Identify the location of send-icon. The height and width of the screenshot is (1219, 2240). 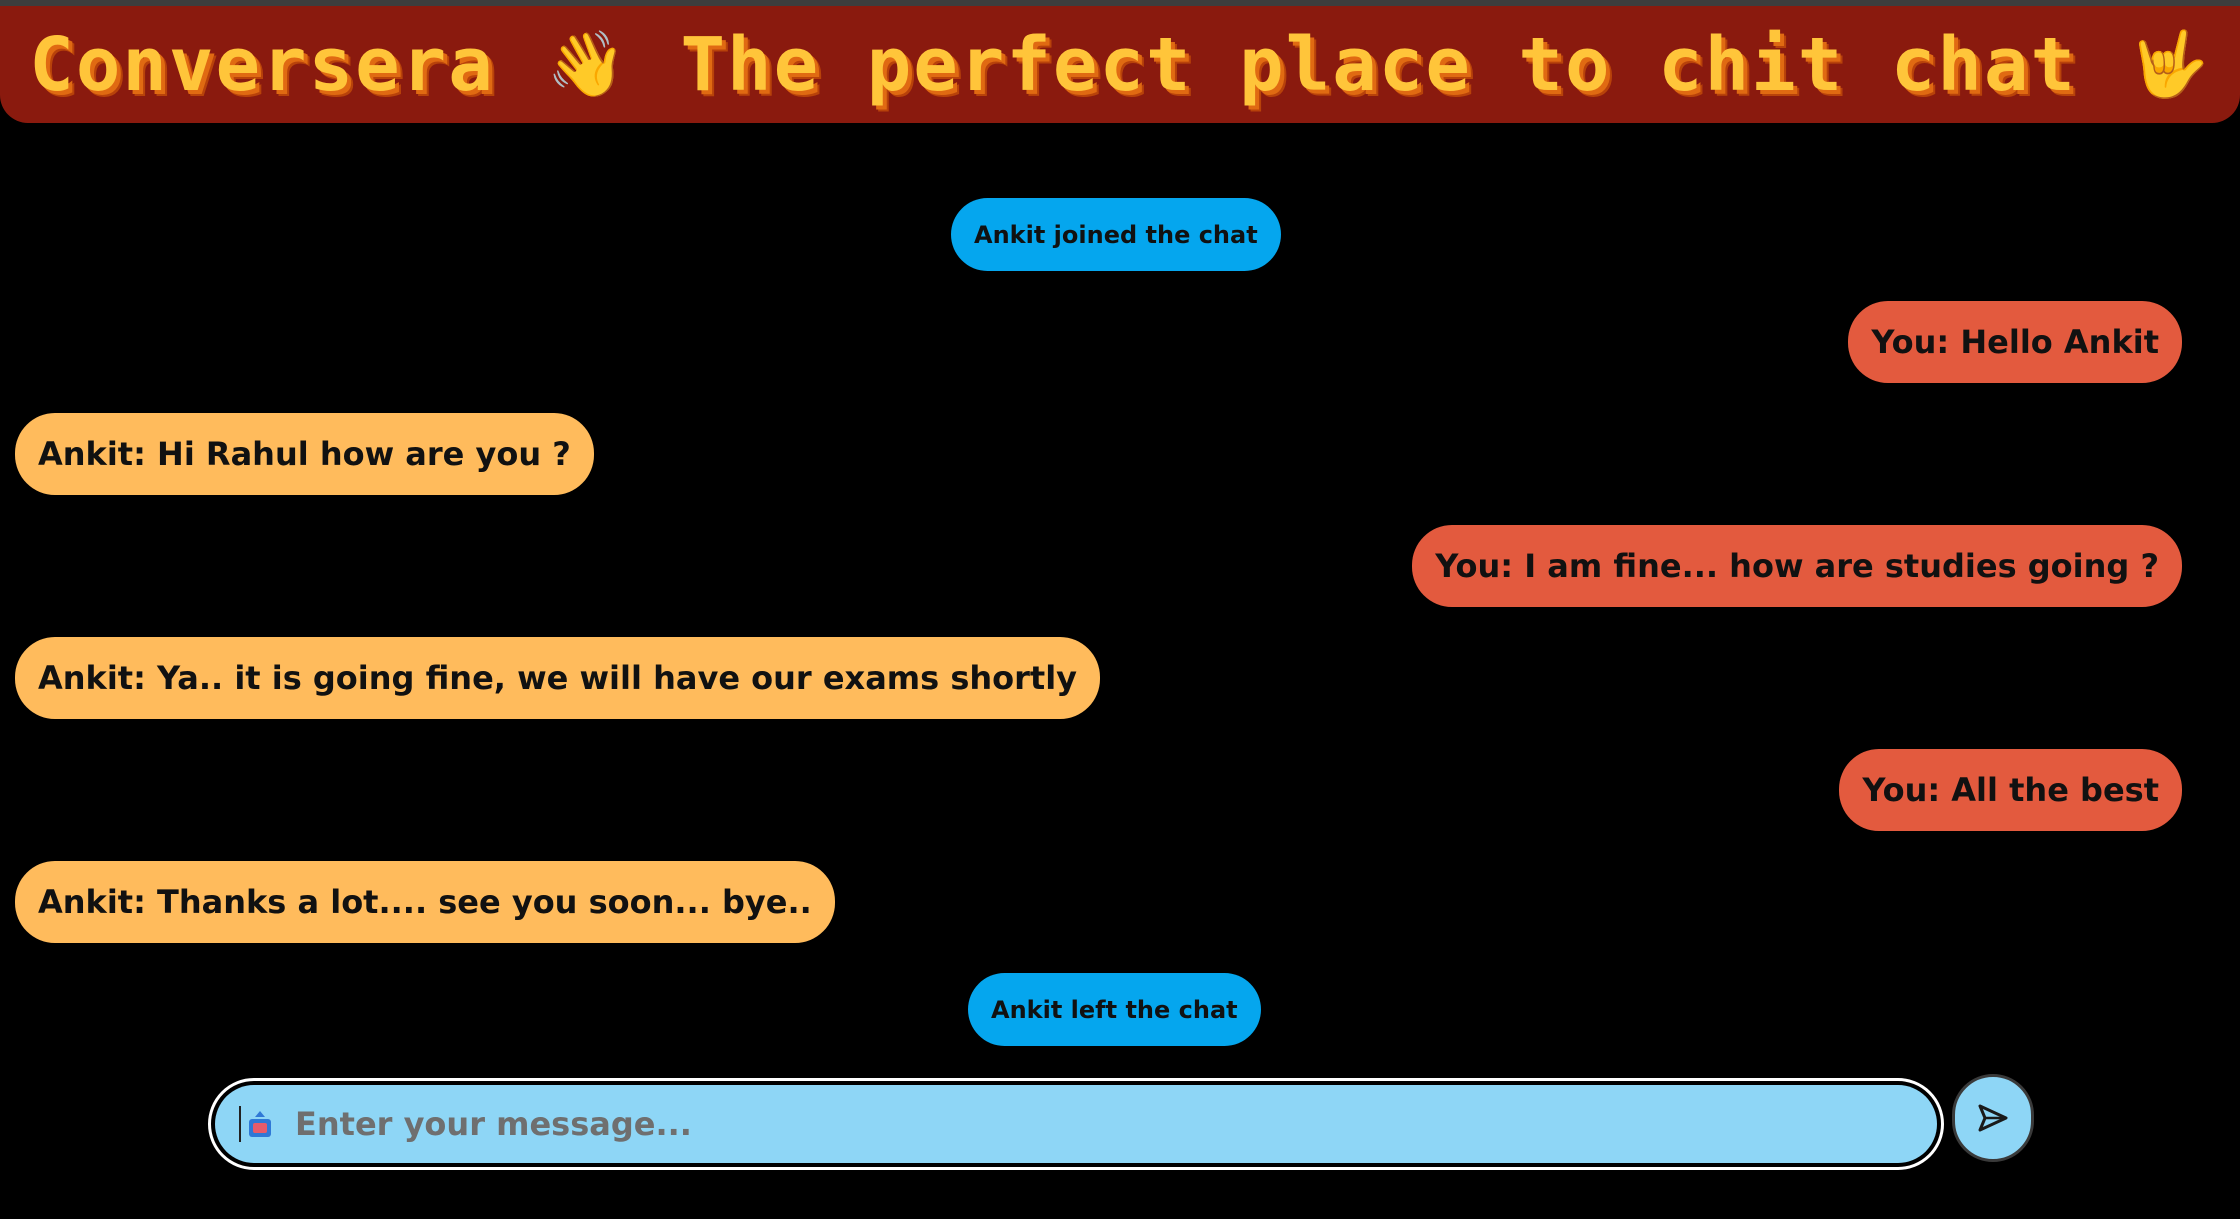
(1993, 1118).